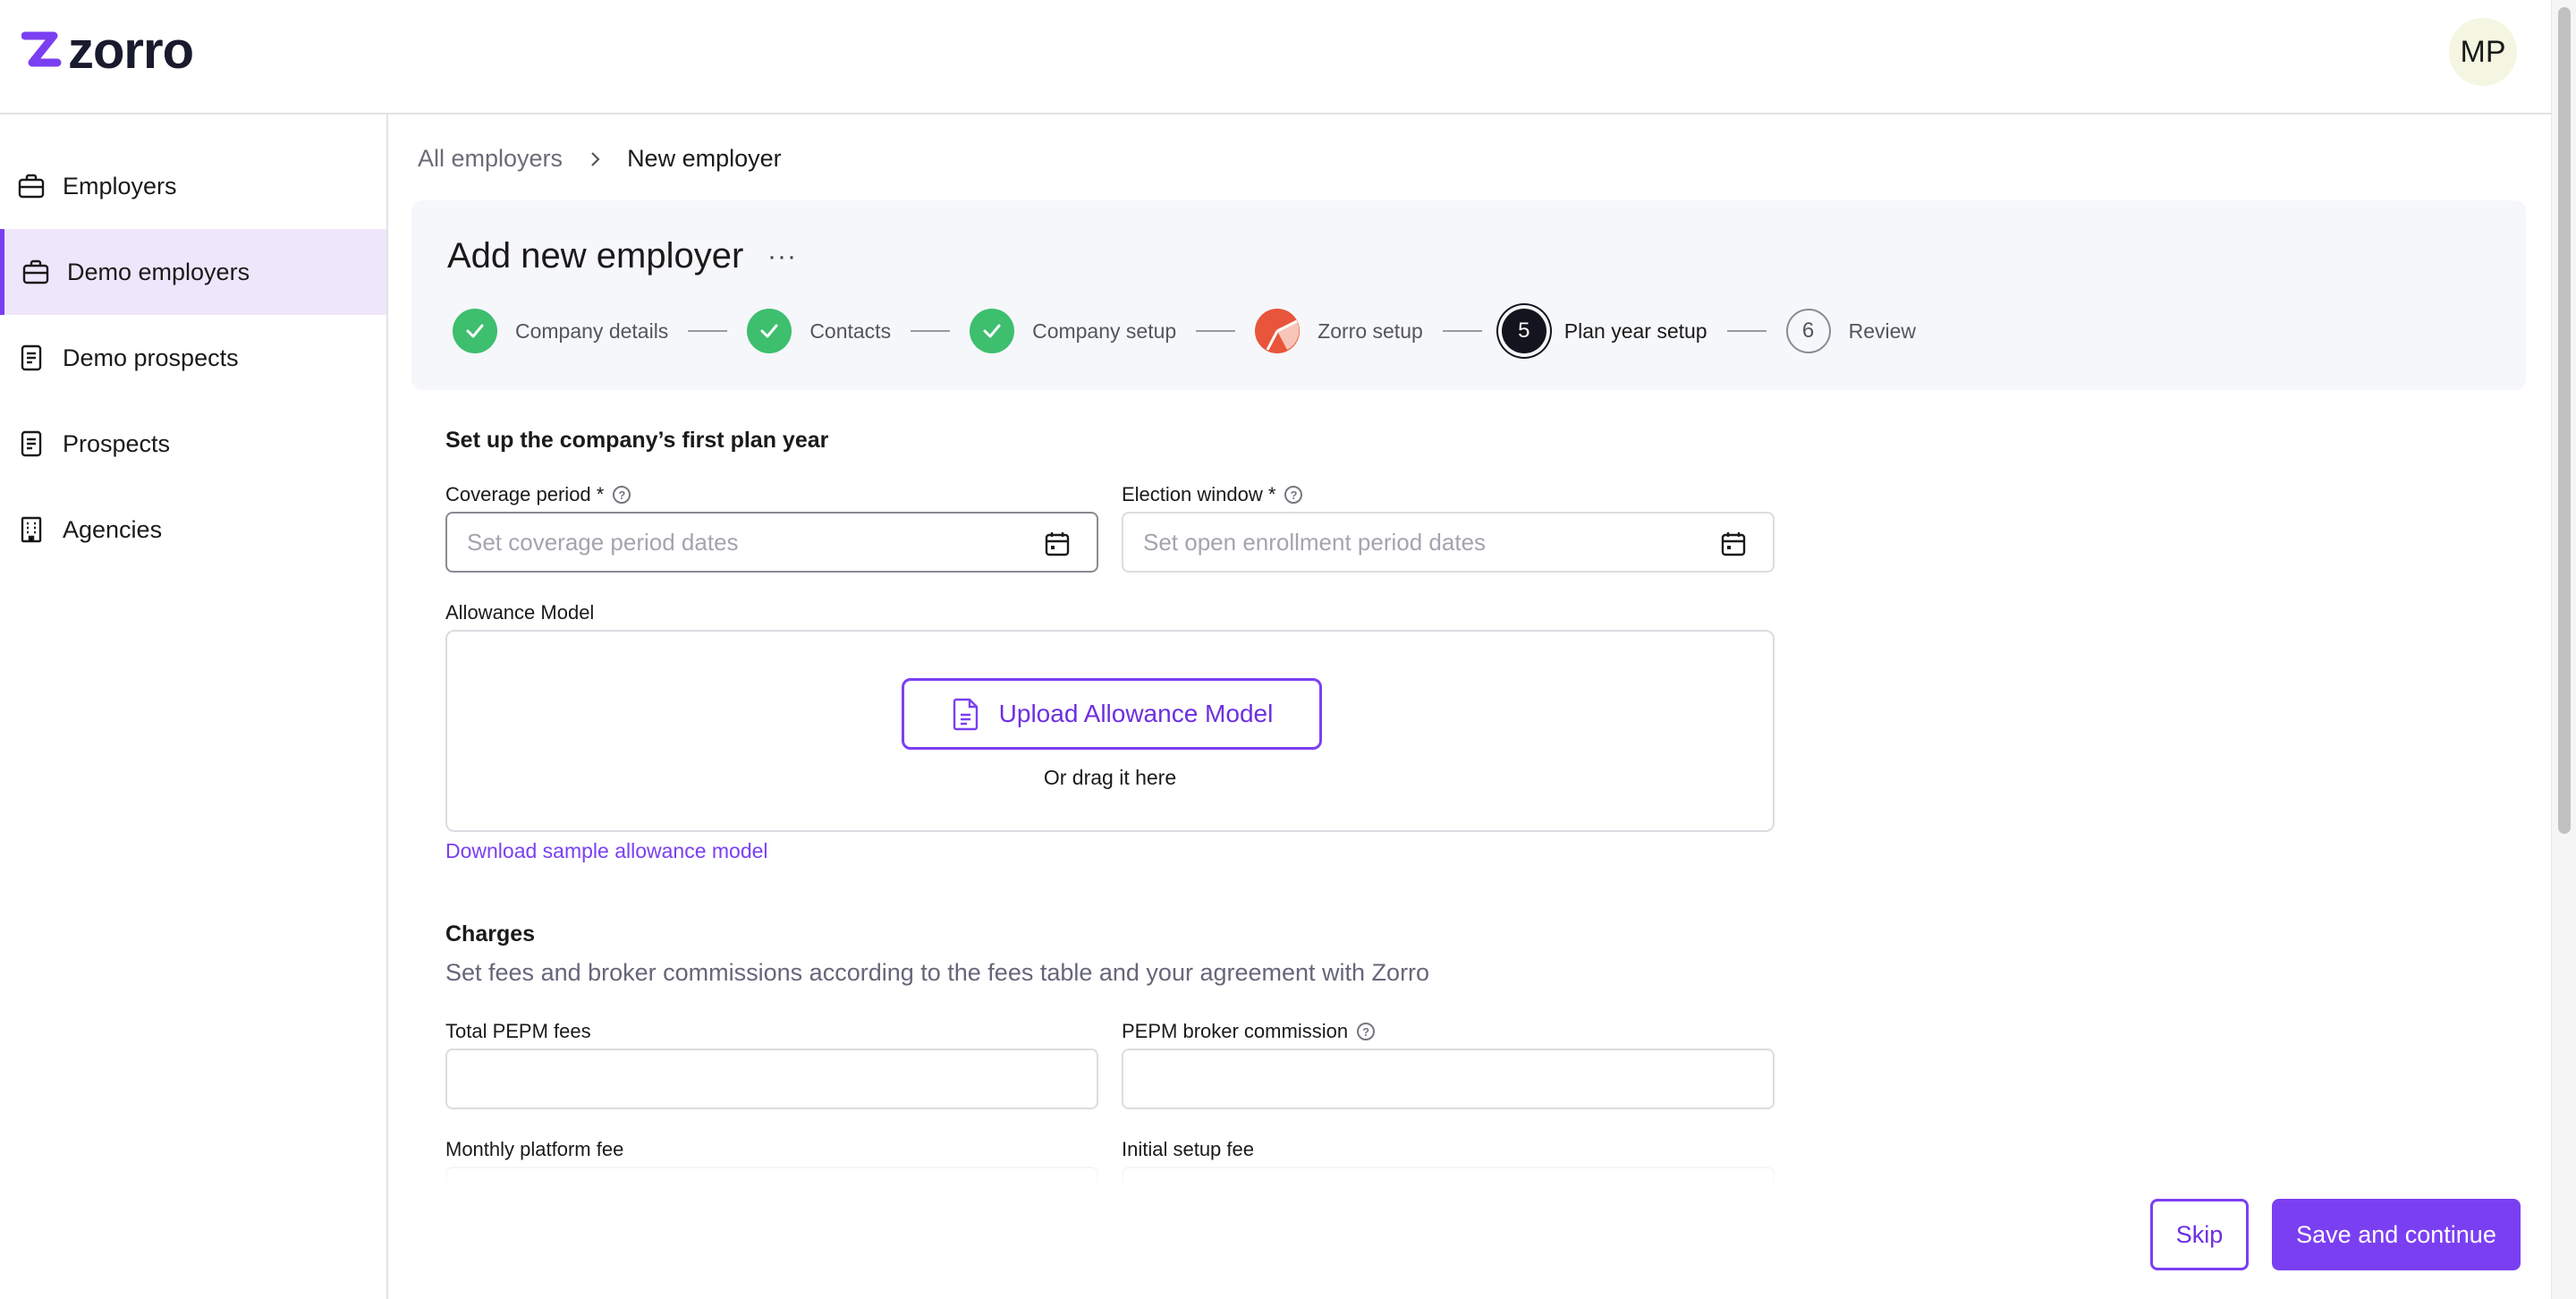  I want to click on sidebar-item-employers: Employers, so click(193, 186).